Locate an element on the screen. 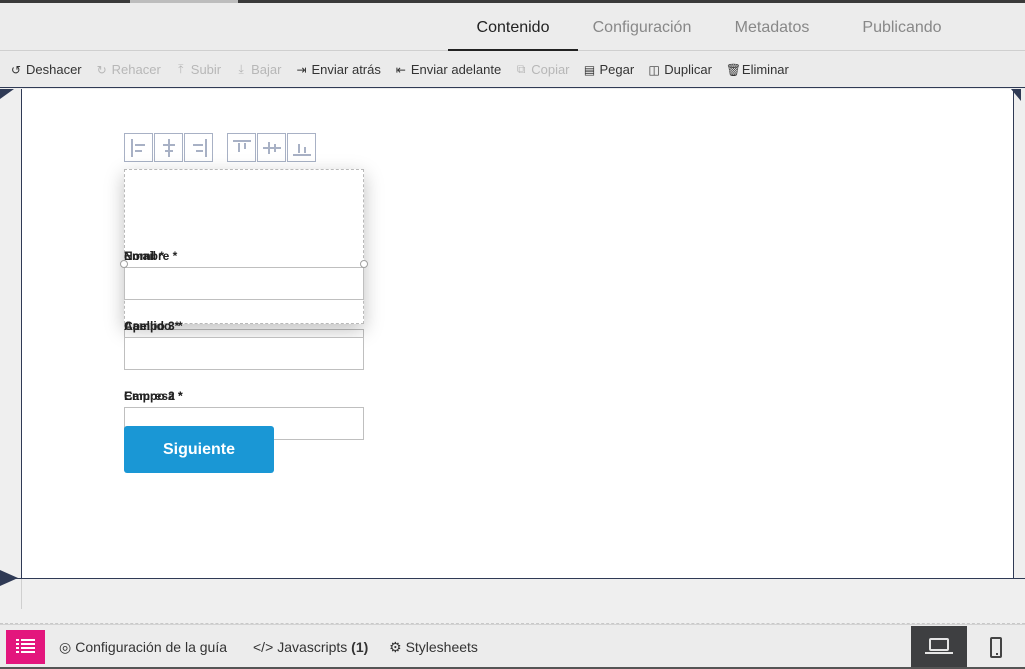 The width and height of the screenshot is (1025, 669). undo-icon: ↺ is located at coordinates (16, 69).